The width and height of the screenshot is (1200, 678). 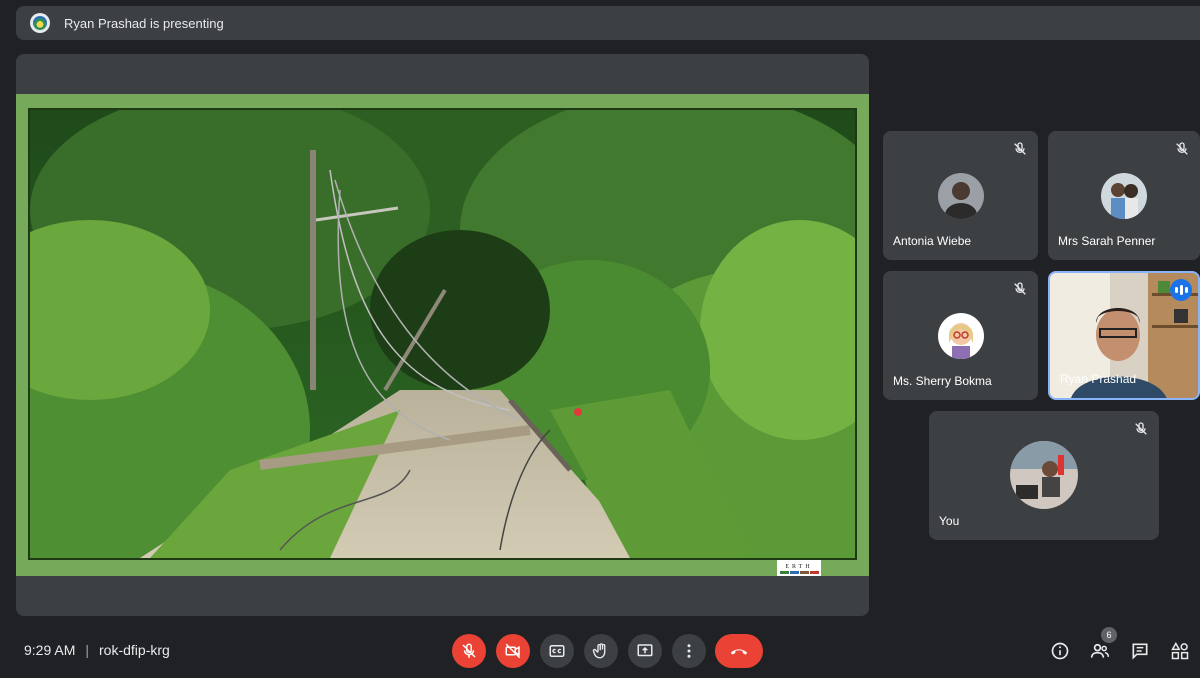 I want to click on camera-toggle-button, so click(x=513, y=651).